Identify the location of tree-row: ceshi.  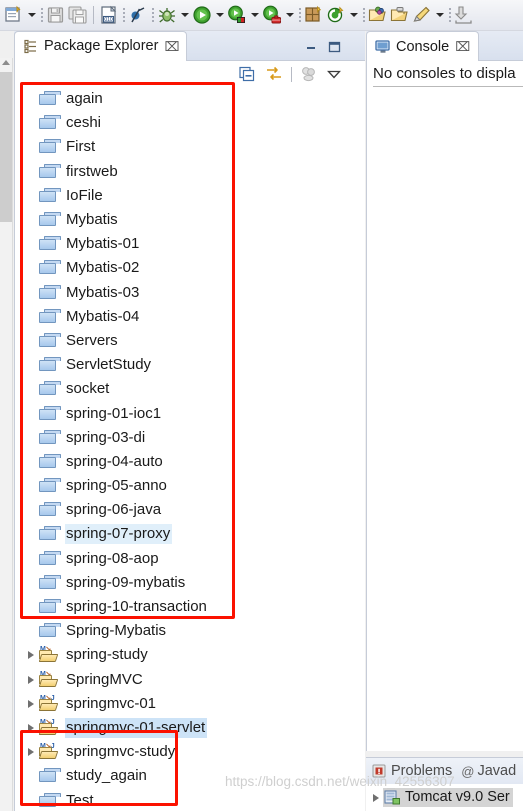
(189, 123).